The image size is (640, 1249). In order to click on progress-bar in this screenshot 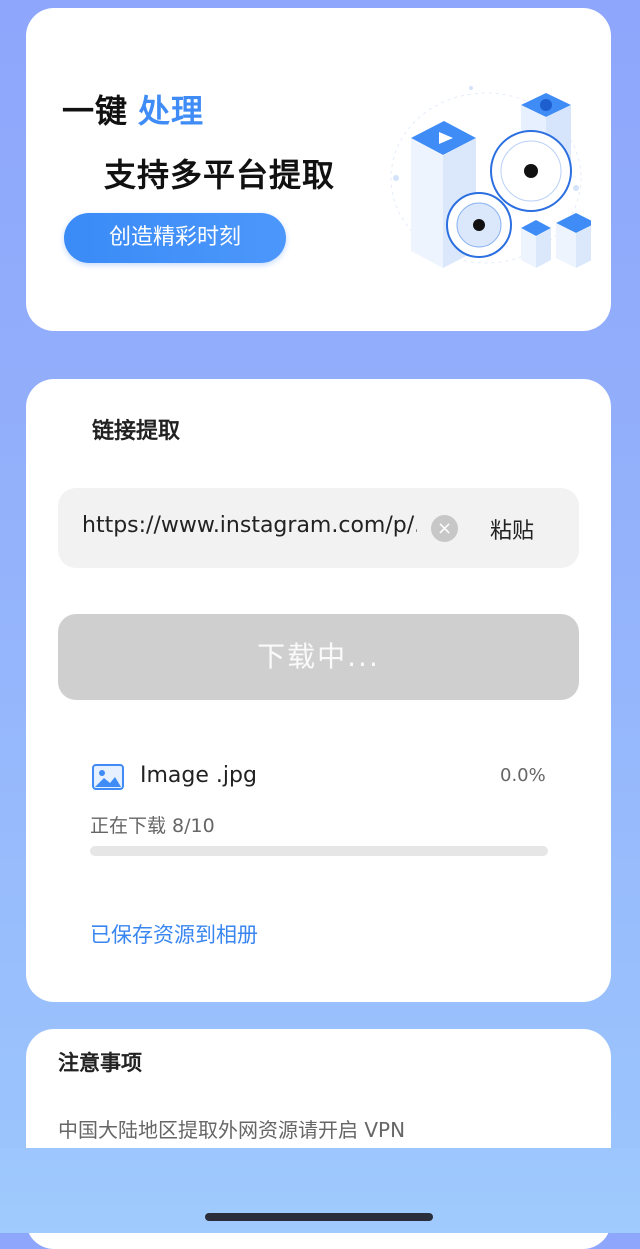, I will do `click(319, 851)`.